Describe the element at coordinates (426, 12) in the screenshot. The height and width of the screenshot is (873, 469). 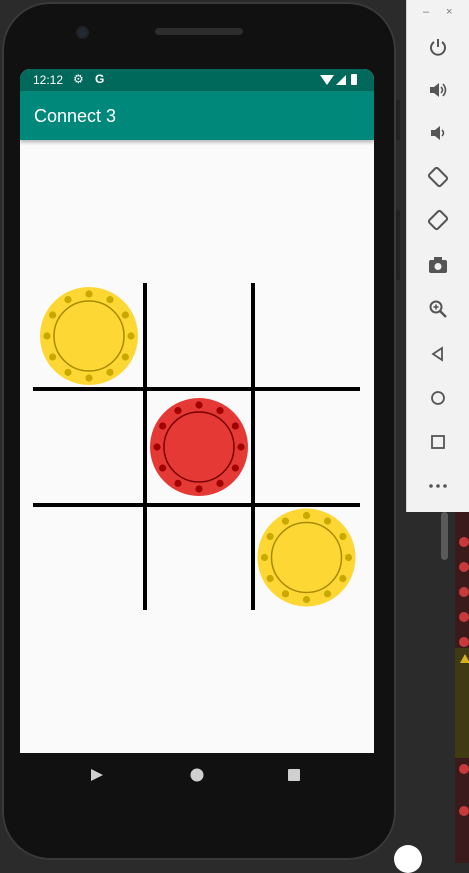
I see `minimize-button: –` at that location.